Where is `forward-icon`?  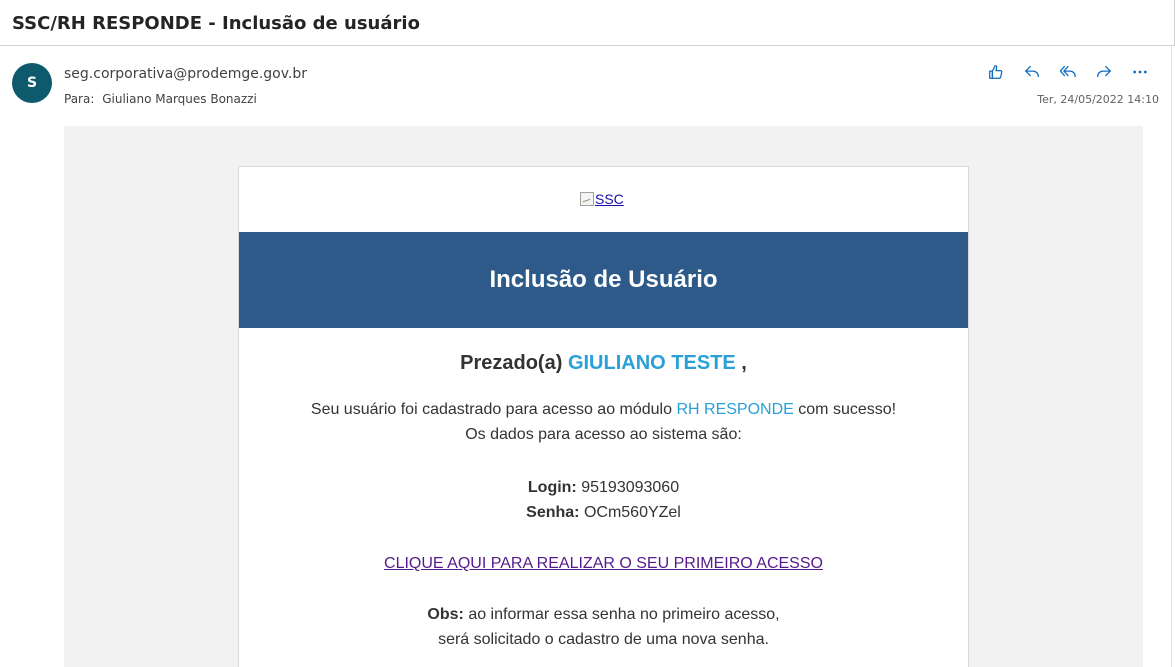
forward-icon is located at coordinates (1104, 71).